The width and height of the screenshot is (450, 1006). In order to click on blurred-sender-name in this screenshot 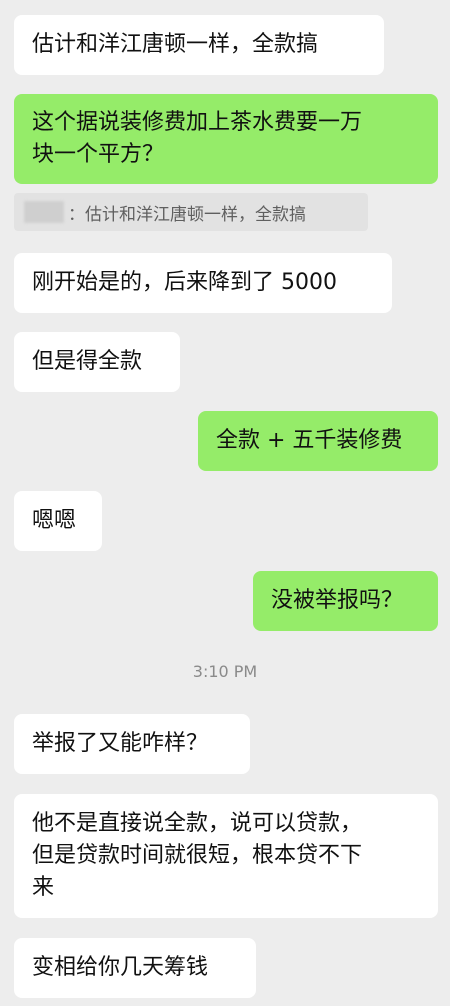, I will do `click(44, 212)`.